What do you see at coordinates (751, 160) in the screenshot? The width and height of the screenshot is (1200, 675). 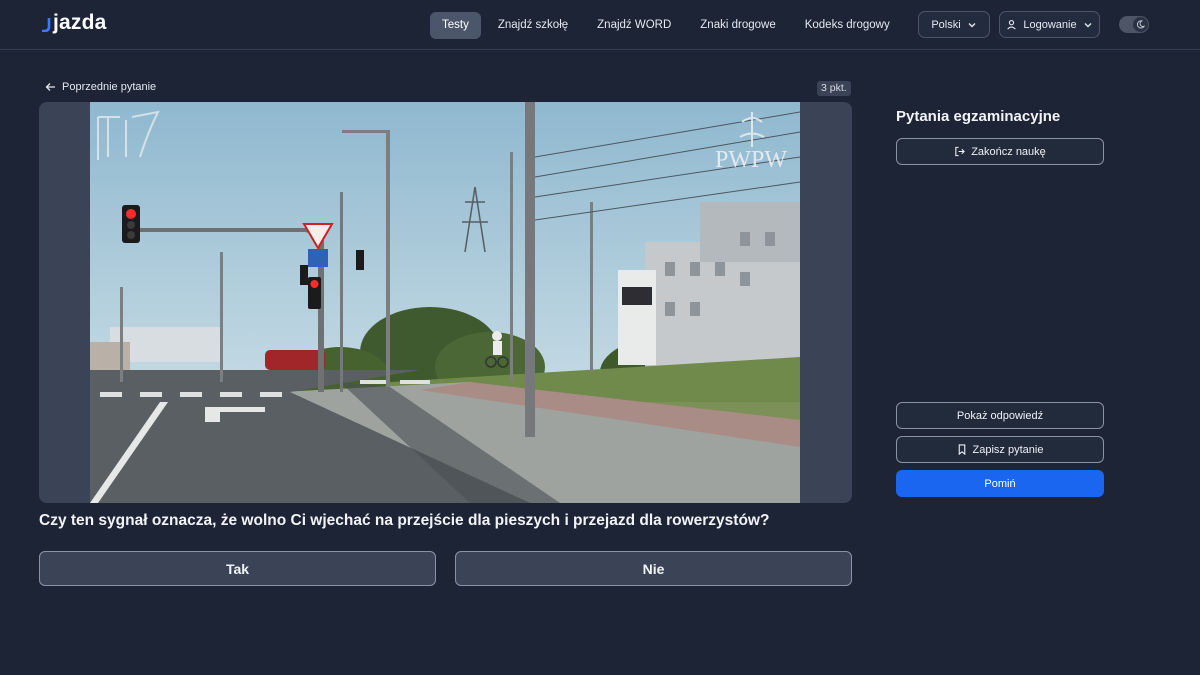 I see `media-watermark: PWPW` at bounding box center [751, 160].